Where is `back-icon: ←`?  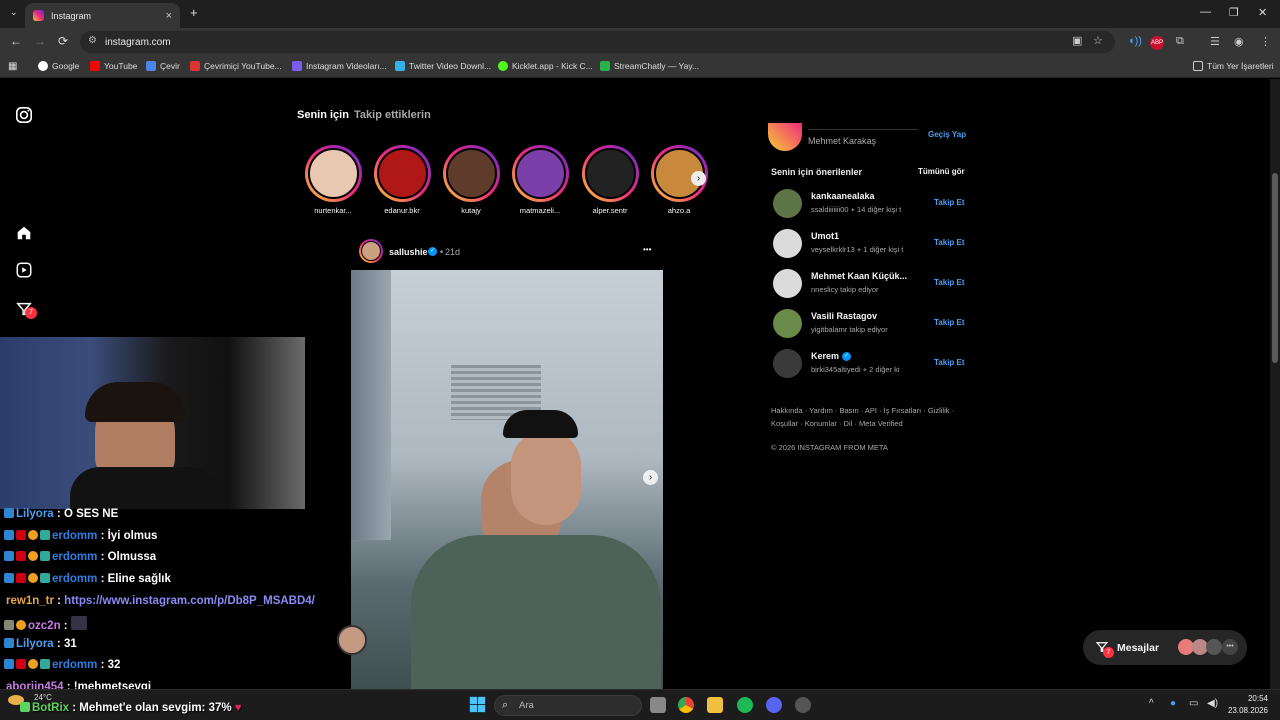 back-icon: ← is located at coordinates (16, 41).